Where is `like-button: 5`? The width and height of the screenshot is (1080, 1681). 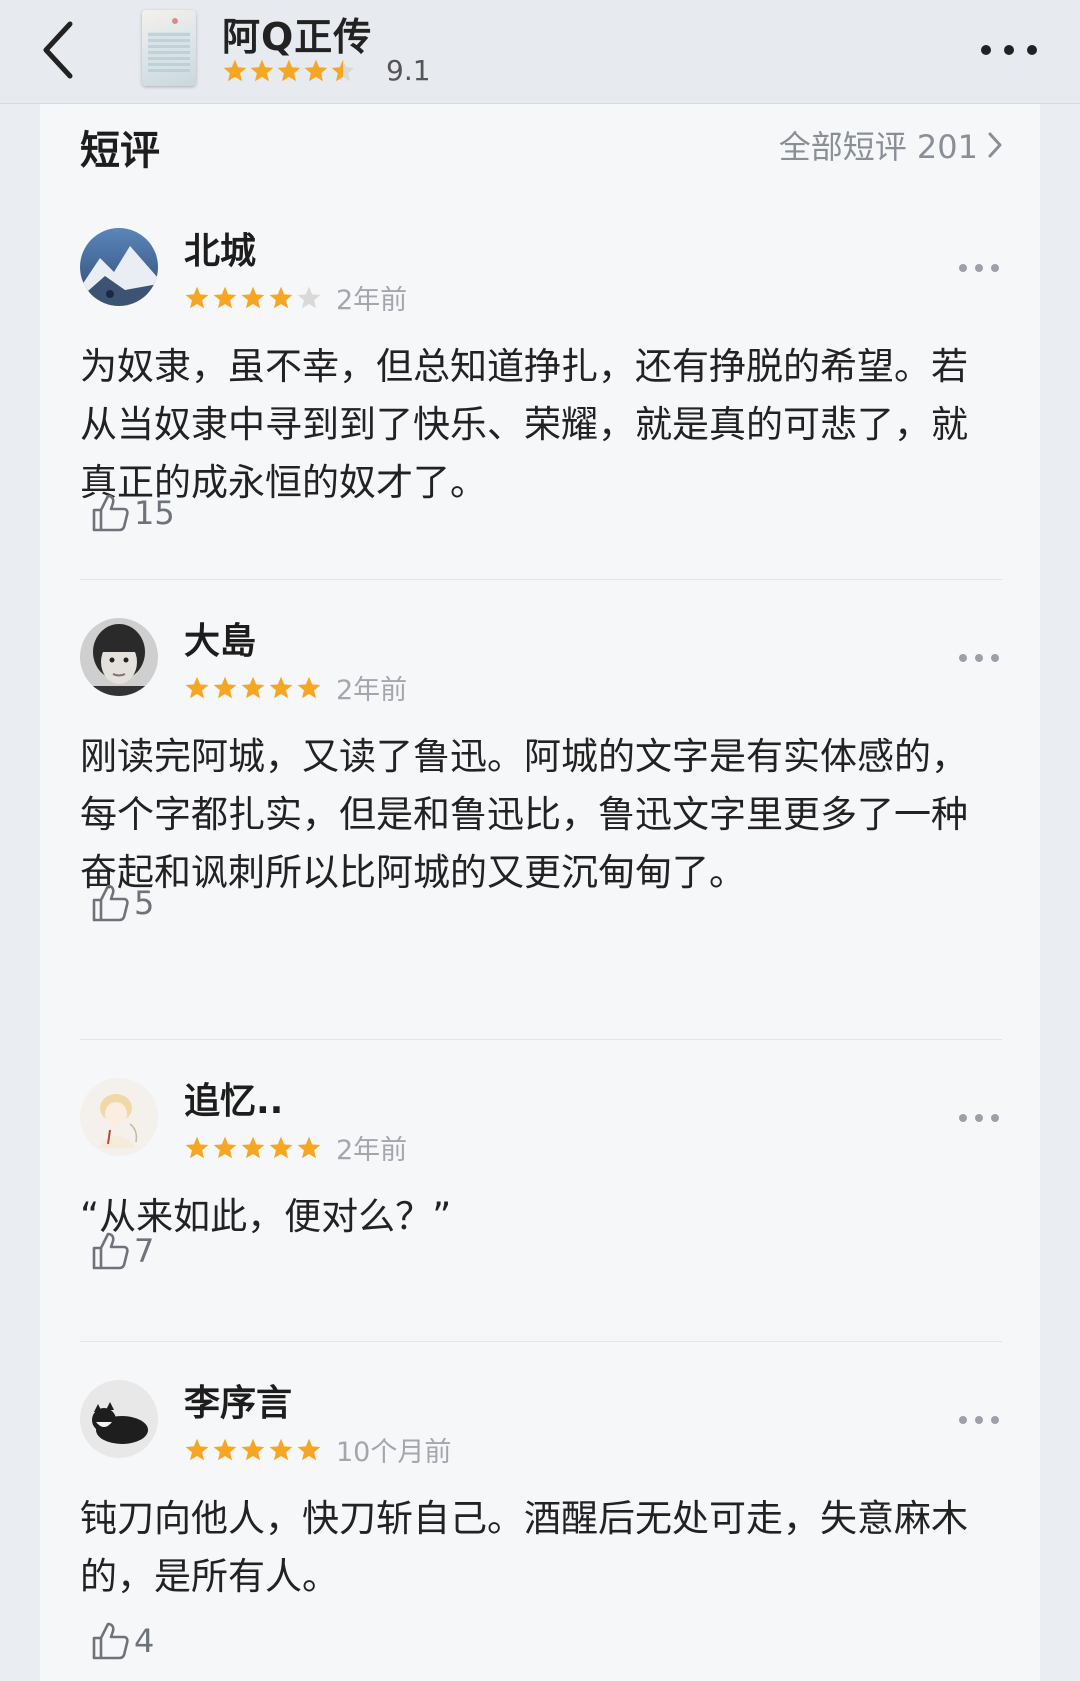 like-button: 5 is located at coordinates (122, 903).